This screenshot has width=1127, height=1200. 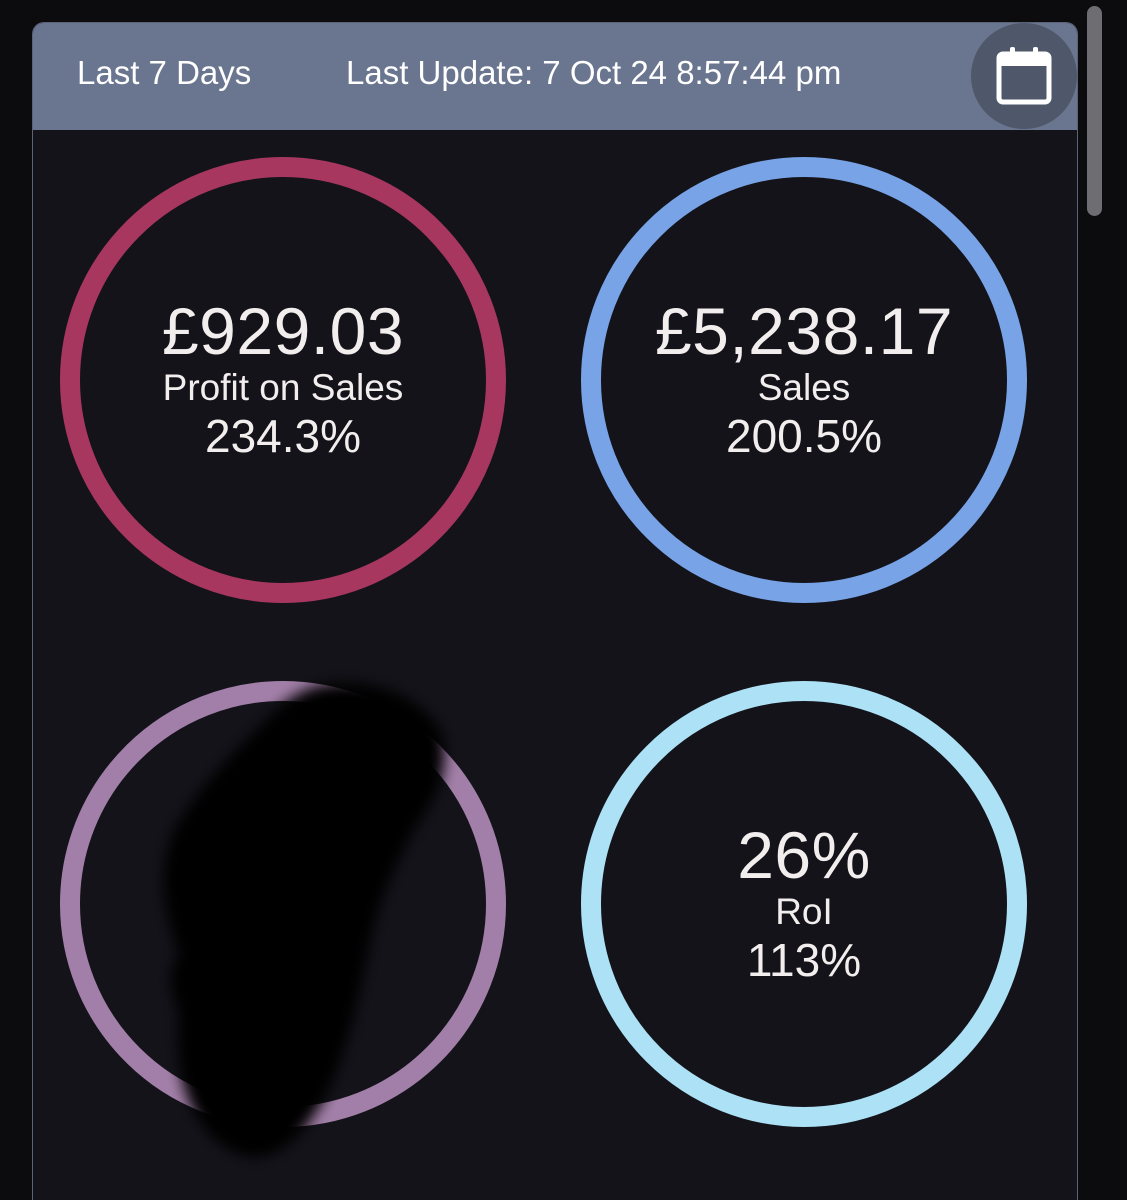 I want to click on roi-label: RoI, so click(x=804, y=912).